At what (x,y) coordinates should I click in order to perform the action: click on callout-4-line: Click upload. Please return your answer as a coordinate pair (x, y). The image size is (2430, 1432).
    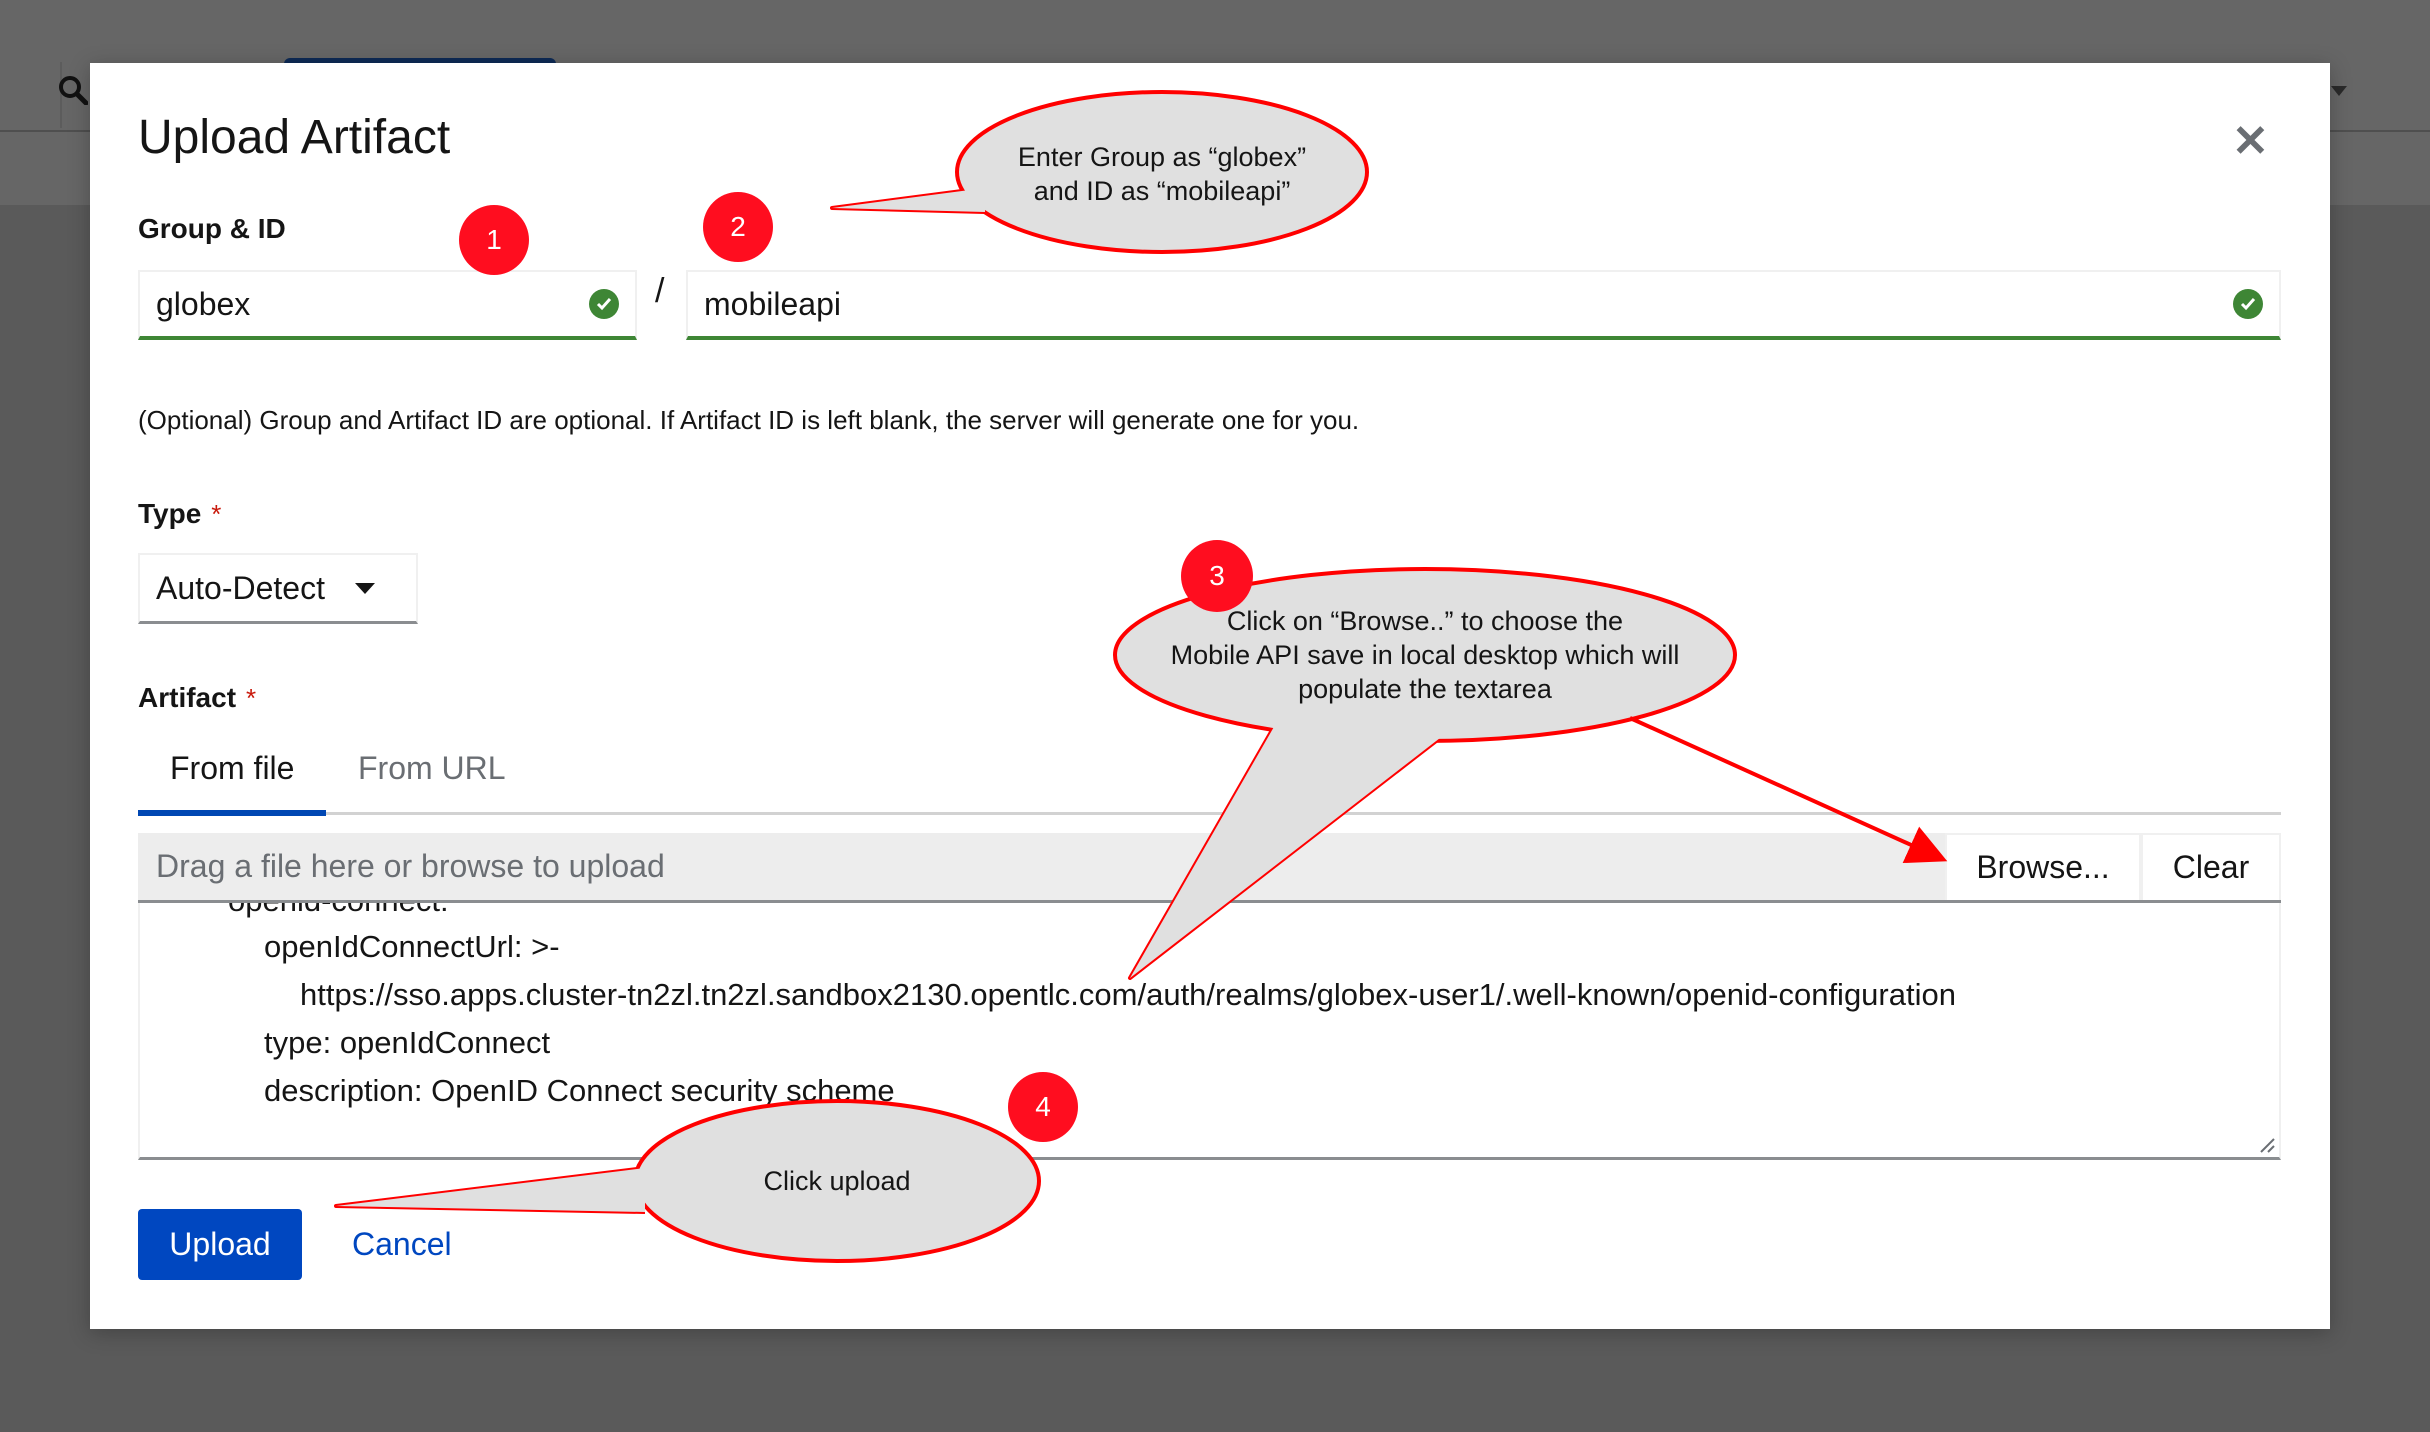
    Looking at the image, I should click on (837, 1181).